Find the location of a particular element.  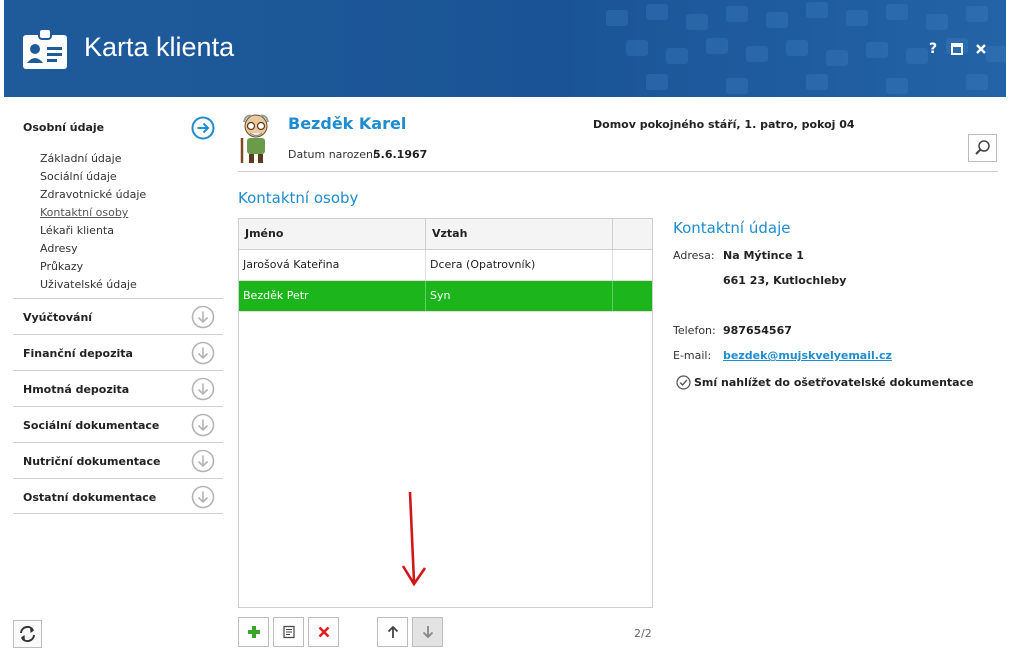

edit-button is located at coordinates (288, 632).